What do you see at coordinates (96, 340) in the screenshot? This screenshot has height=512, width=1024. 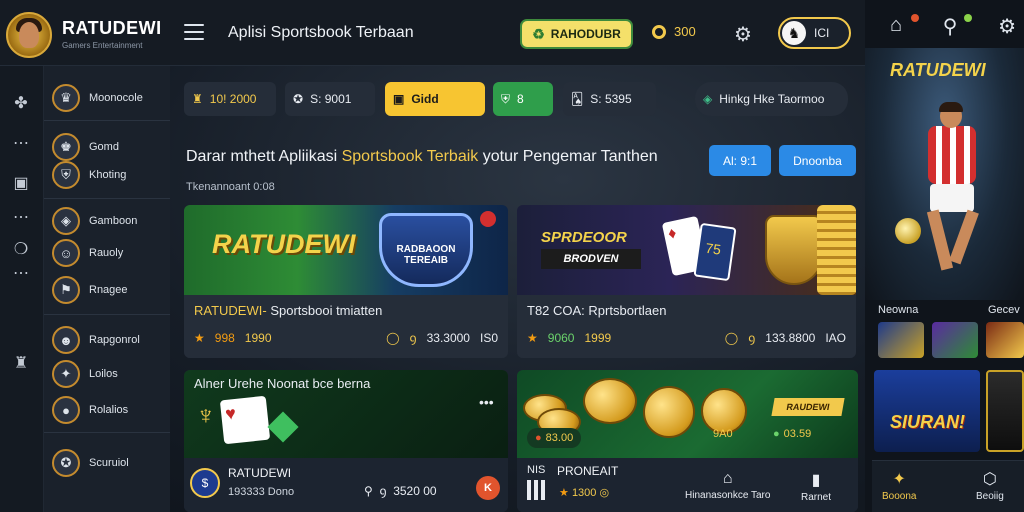 I see `sidebar-item-rapgonrol: ☻ Rapgonrol` at bounding box center [96, 340].